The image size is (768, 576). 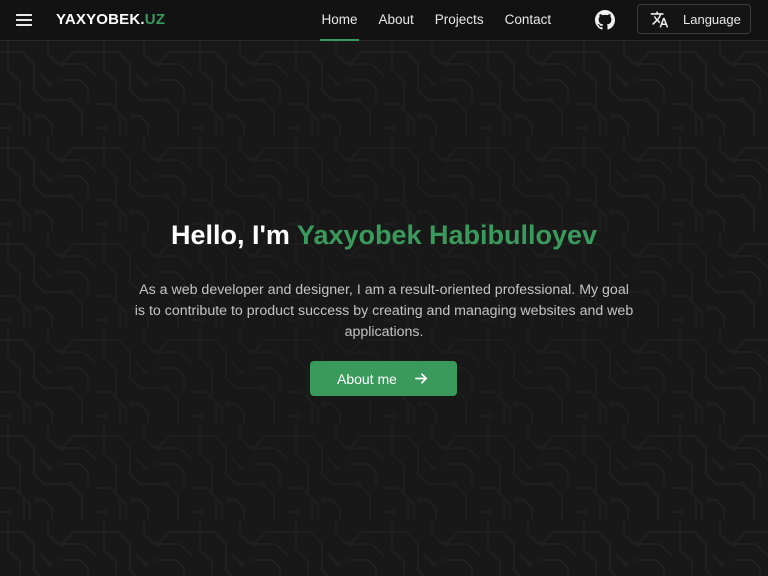 I want to click on hamburger-menu-icon, so click(x=24, y=20).